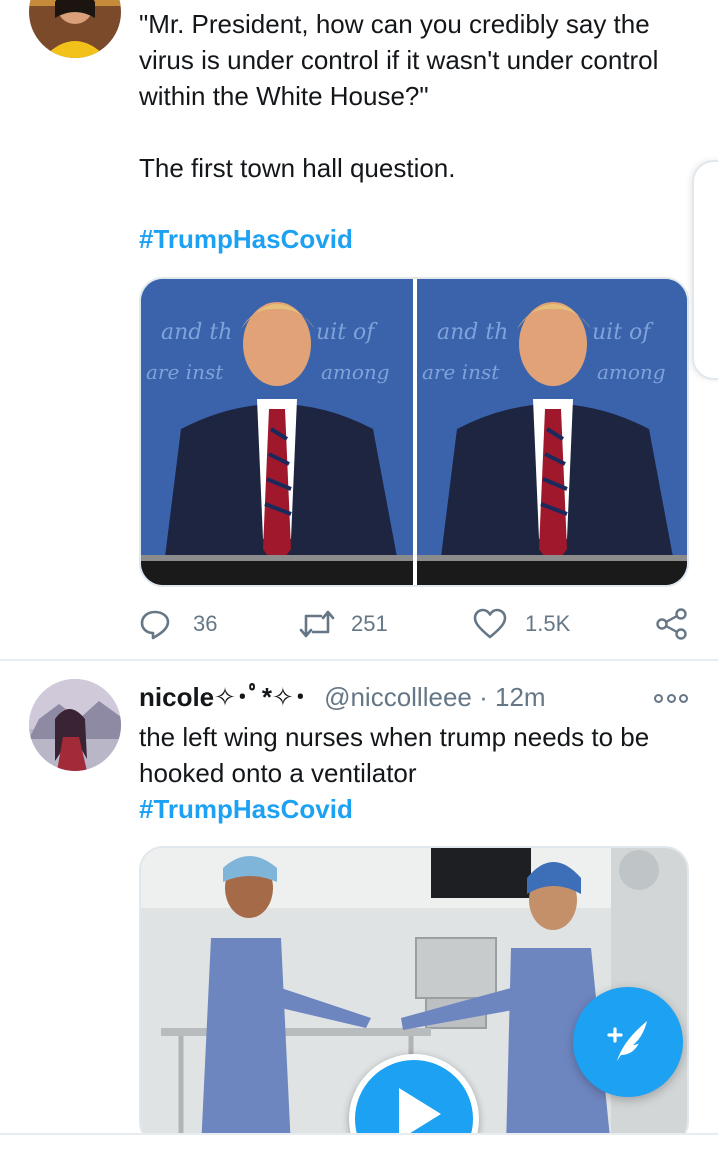 The image size is (718, 1149). Describe the element at coordinates (521, 624) in the screenshot. I see `like-button: 1.5K` at that location.